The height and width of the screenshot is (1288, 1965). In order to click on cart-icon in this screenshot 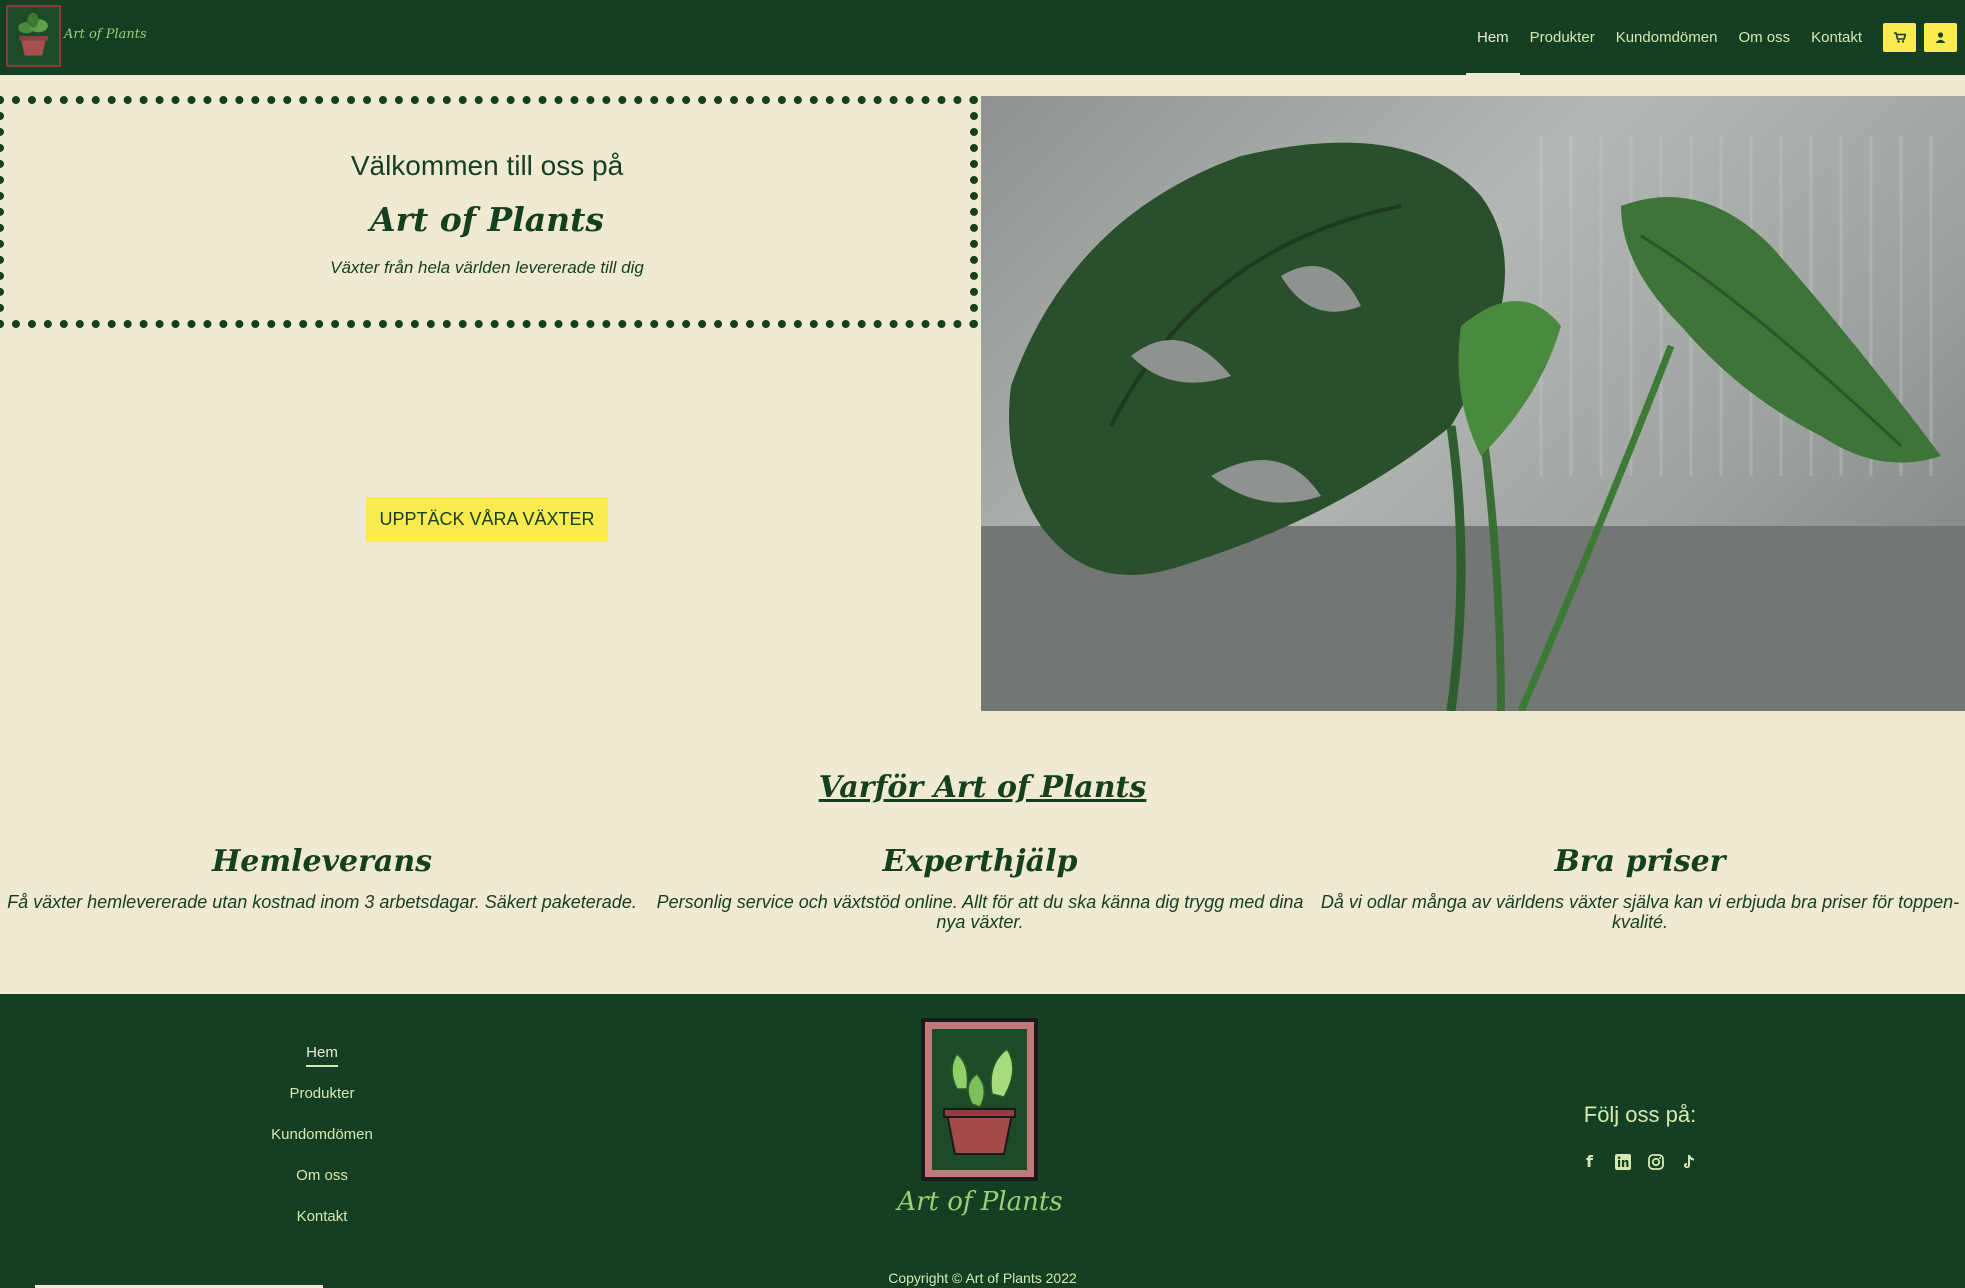, I will do `click(1899, 37)`.